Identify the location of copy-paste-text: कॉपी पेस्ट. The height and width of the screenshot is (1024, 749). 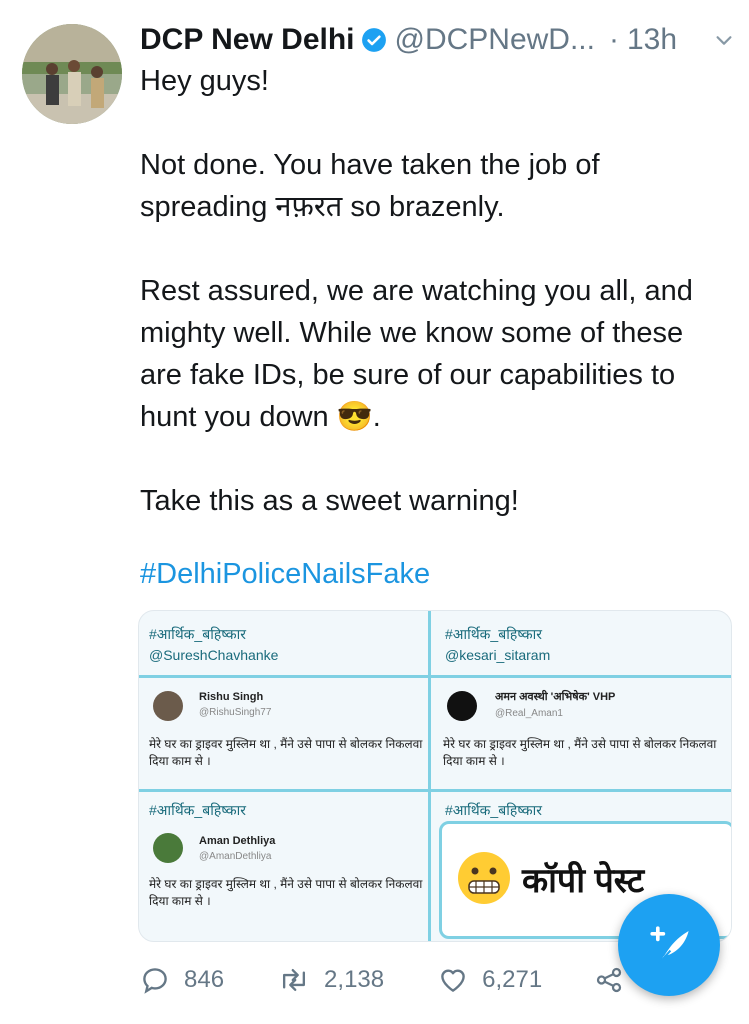
(583, 881).